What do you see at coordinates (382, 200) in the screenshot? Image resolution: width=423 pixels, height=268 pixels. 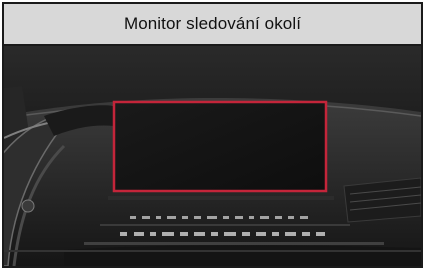 I see `right-vent` at bounding box center [382, 200].